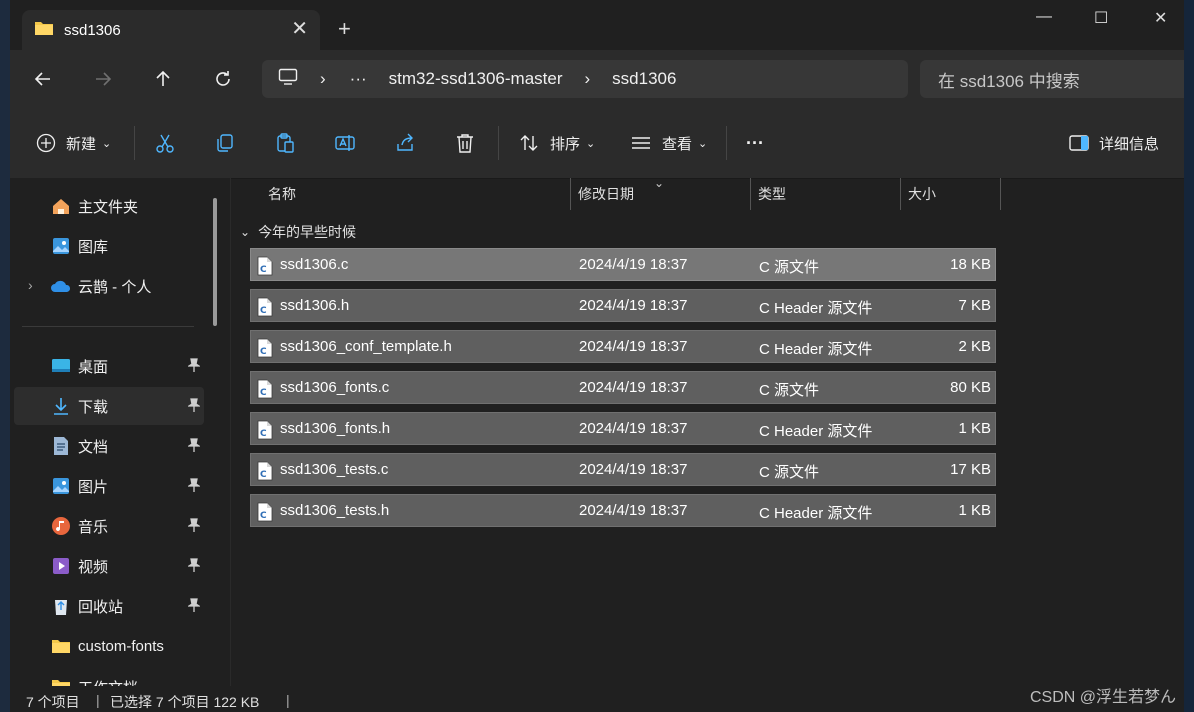 The image size is (1194, 712). I want to click on view-button: 查看 ⌄, so click(668, 143).